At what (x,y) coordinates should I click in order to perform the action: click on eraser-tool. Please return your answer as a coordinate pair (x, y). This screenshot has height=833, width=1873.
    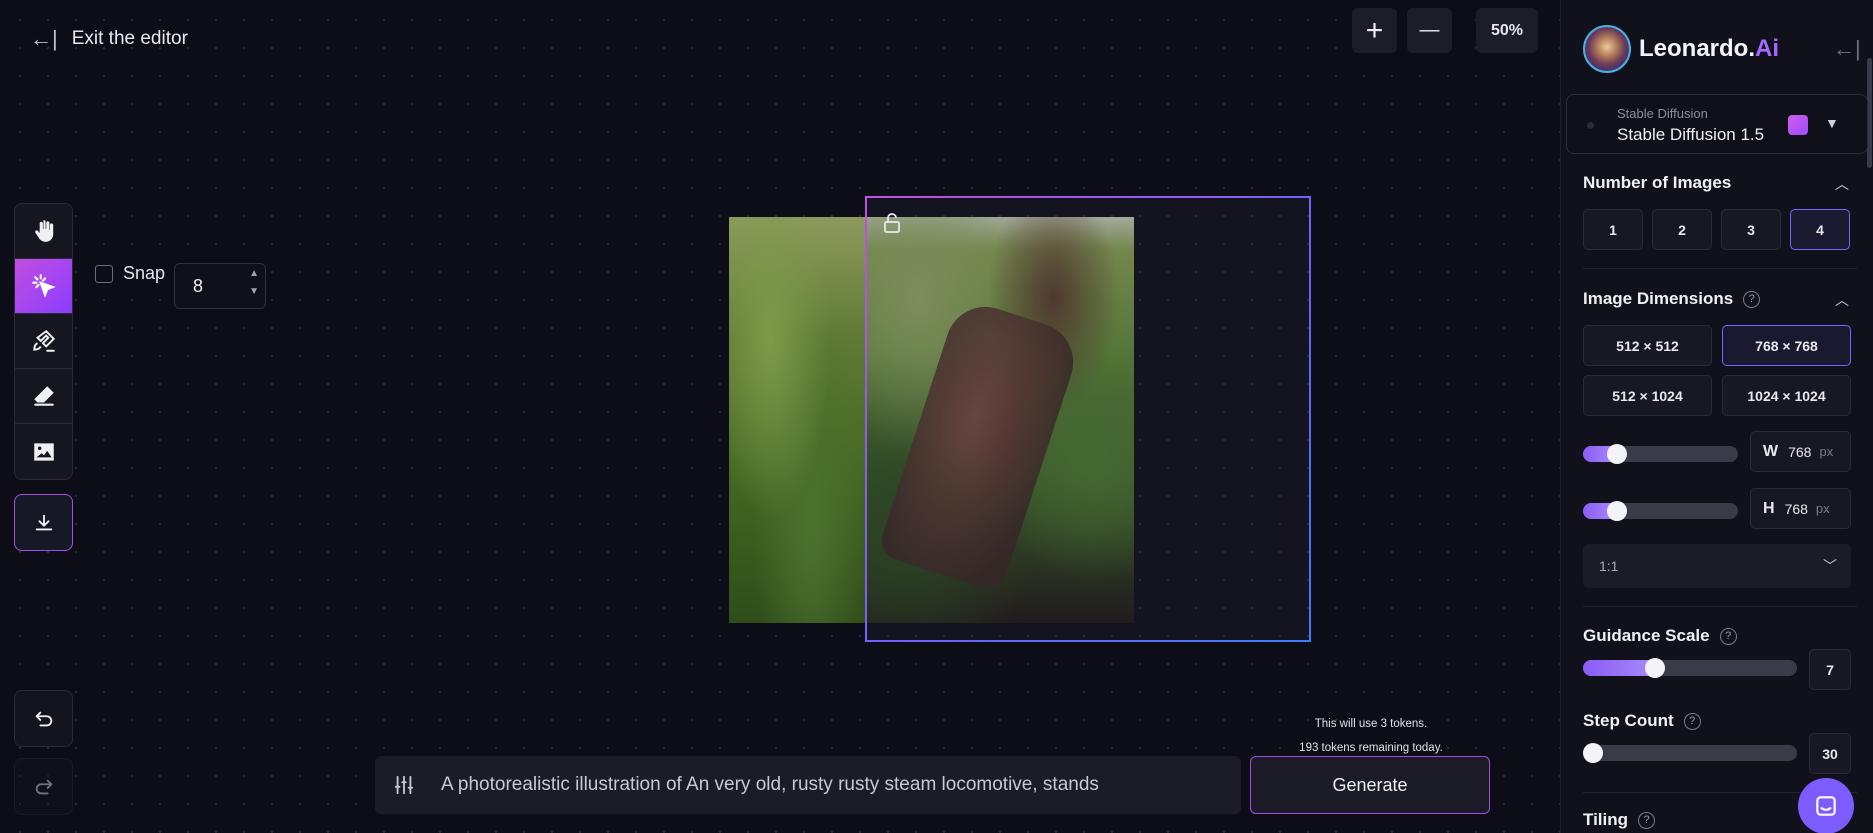
    Looking at the image, I should click on (43, 396).